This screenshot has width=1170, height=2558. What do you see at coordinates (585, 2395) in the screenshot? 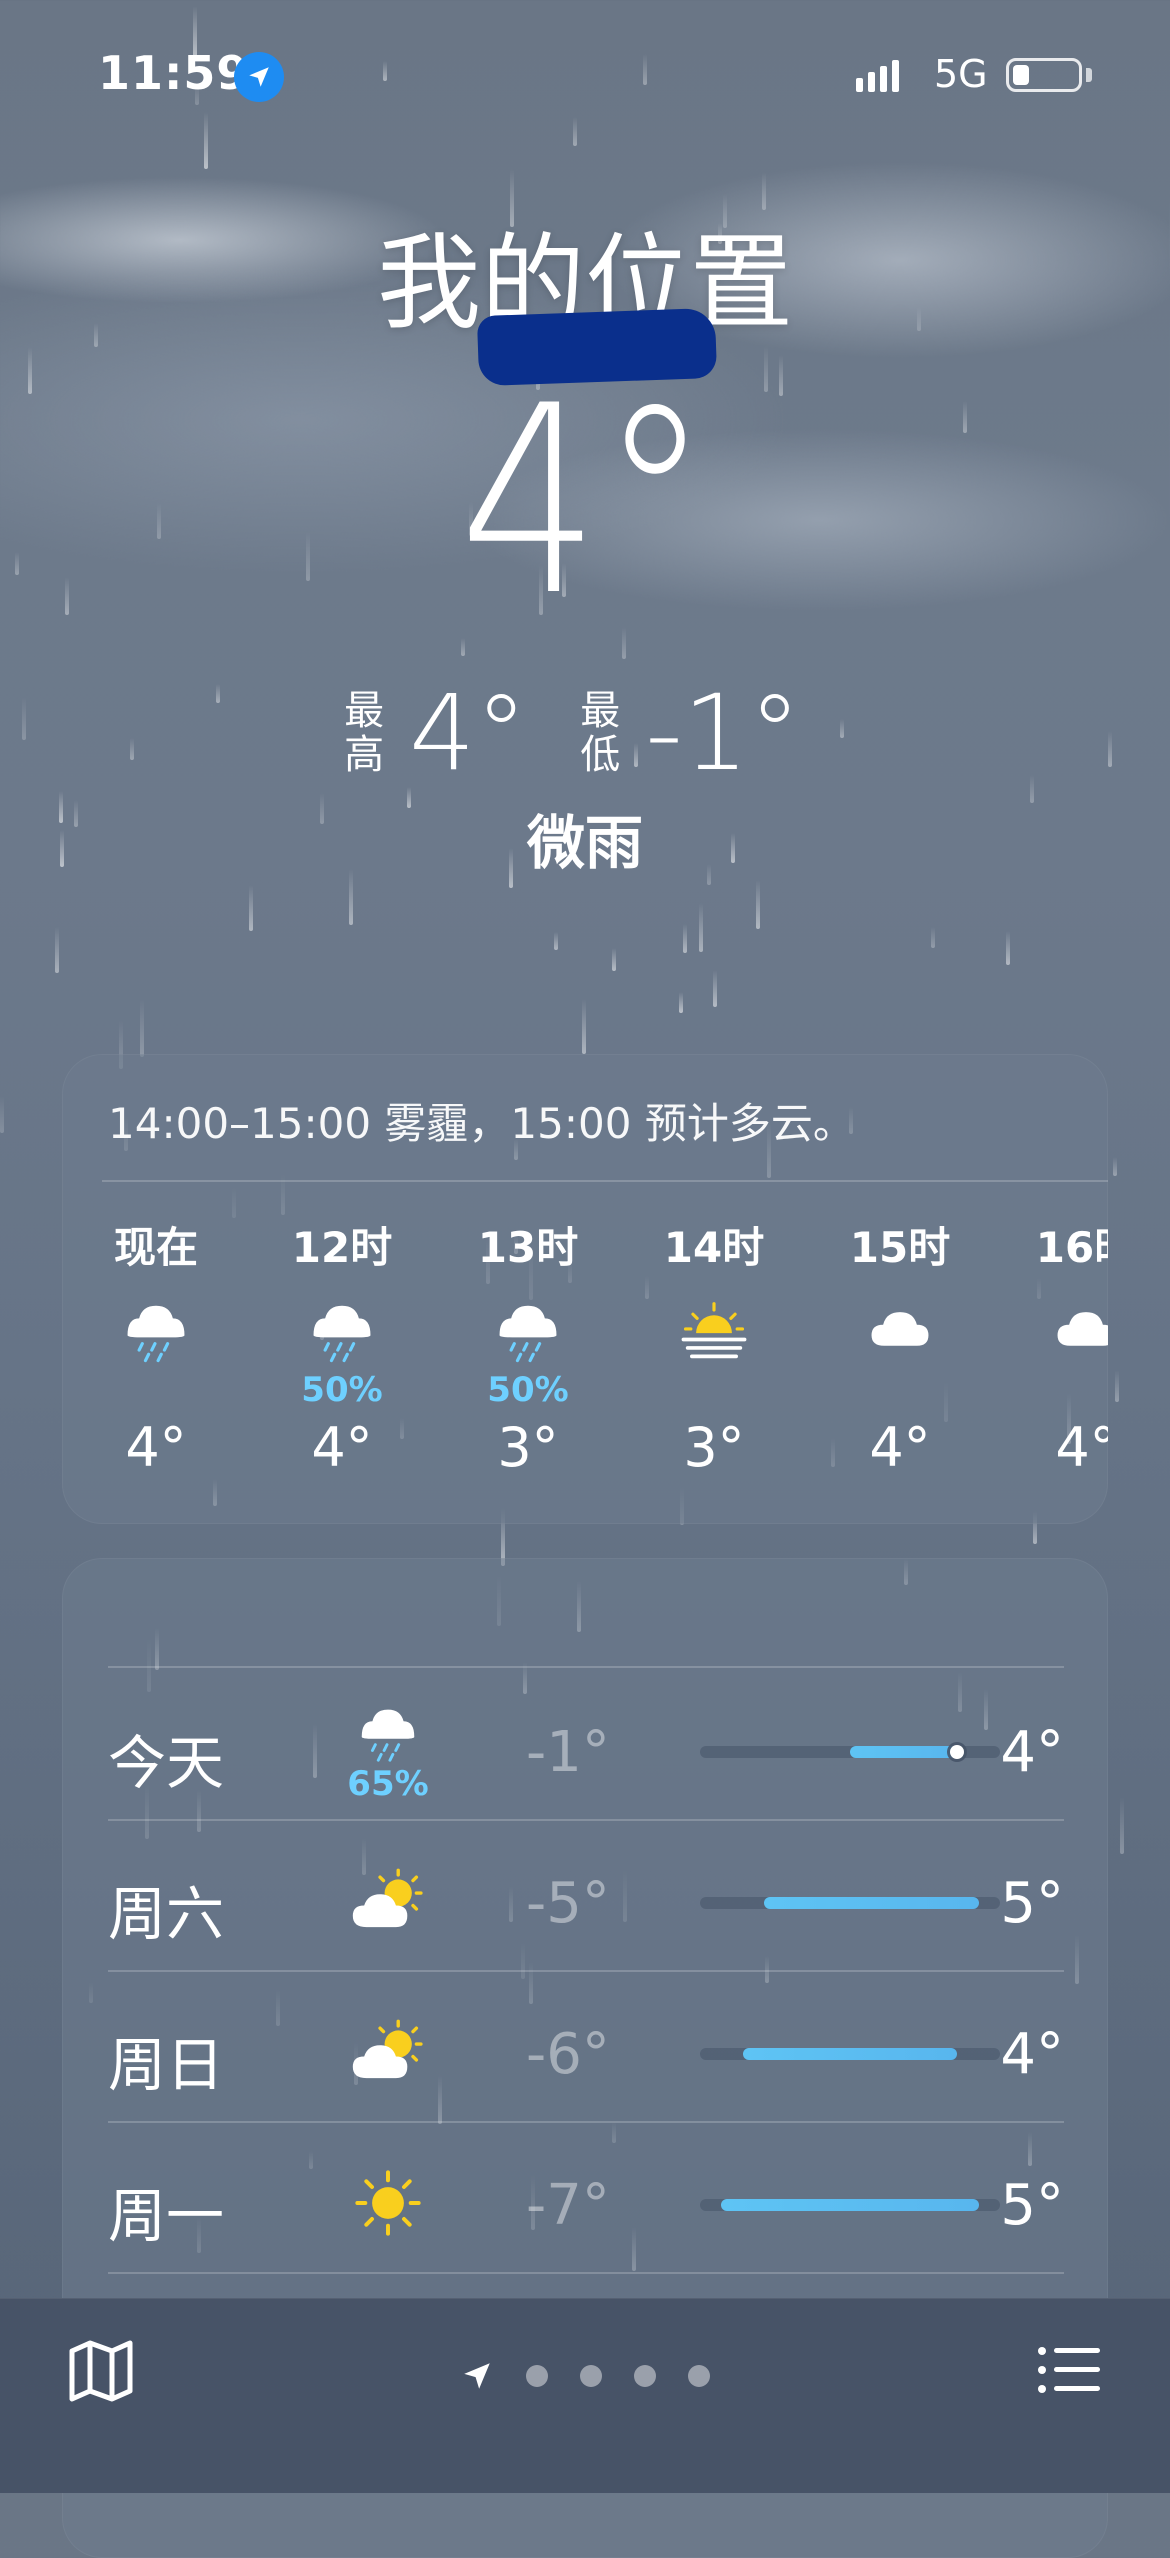
I see `bottom-toolbar` at bounding box center [585, 2395].